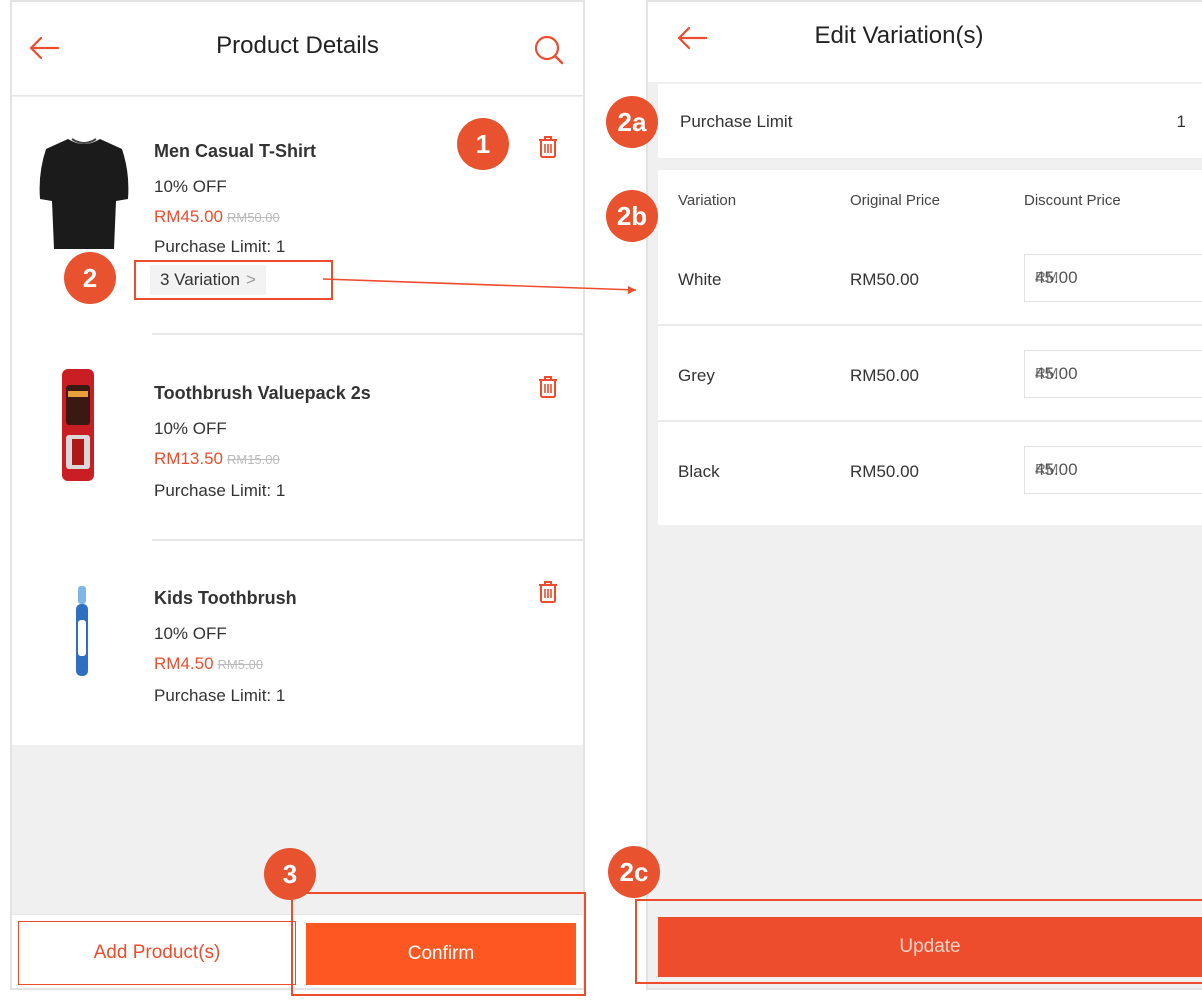  Describe the element at coordinates (899, 35) in the screenshot. I see `page-title: Edit Variation(s)` at that location.